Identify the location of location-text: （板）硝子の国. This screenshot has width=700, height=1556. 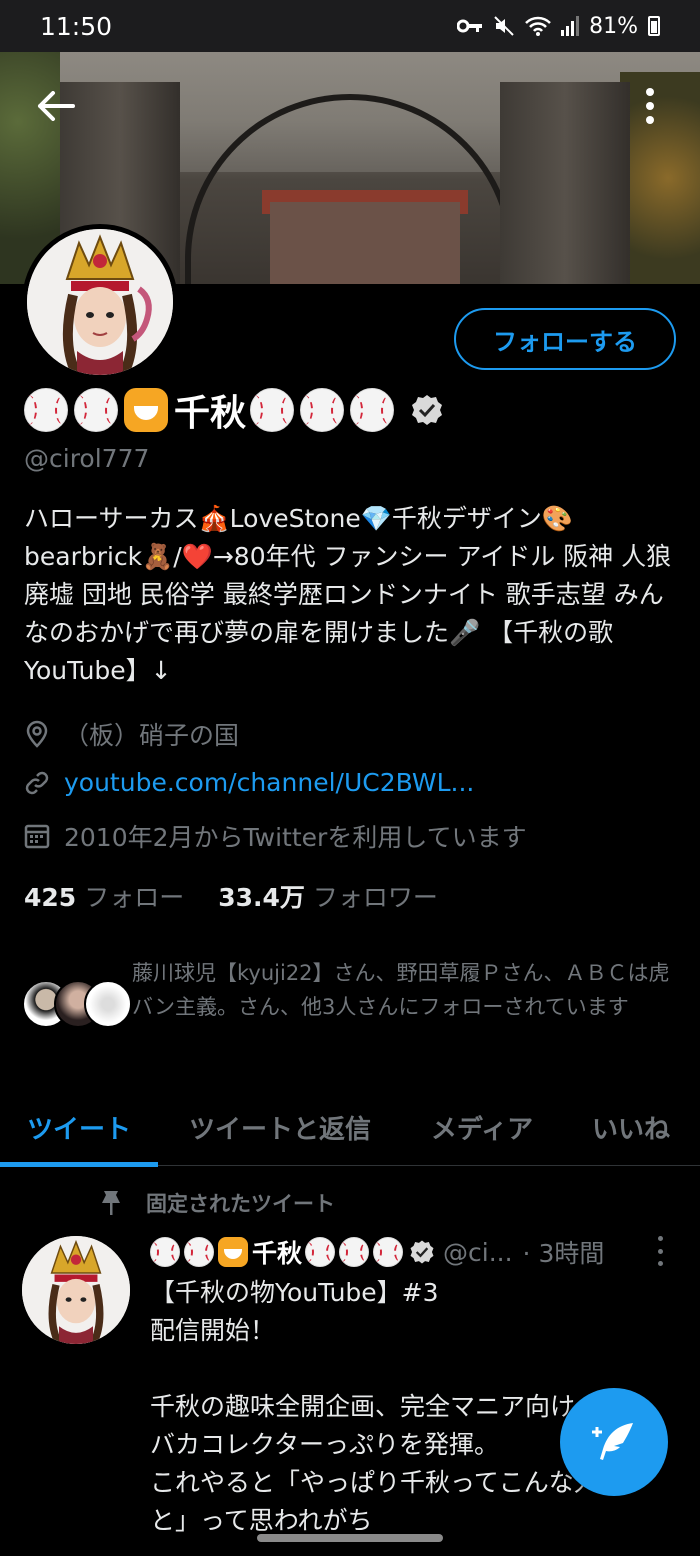
(152, 735).